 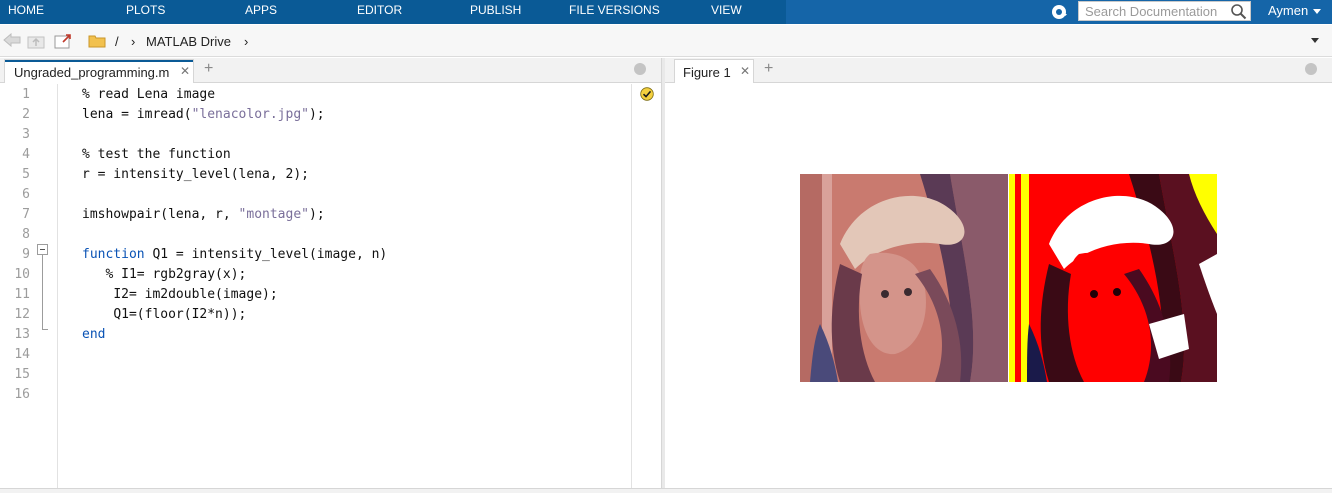 What do you see at coordinates (1238, 11) in the screenshot?
I see `search-icon` at bounding box center [1238, 11].